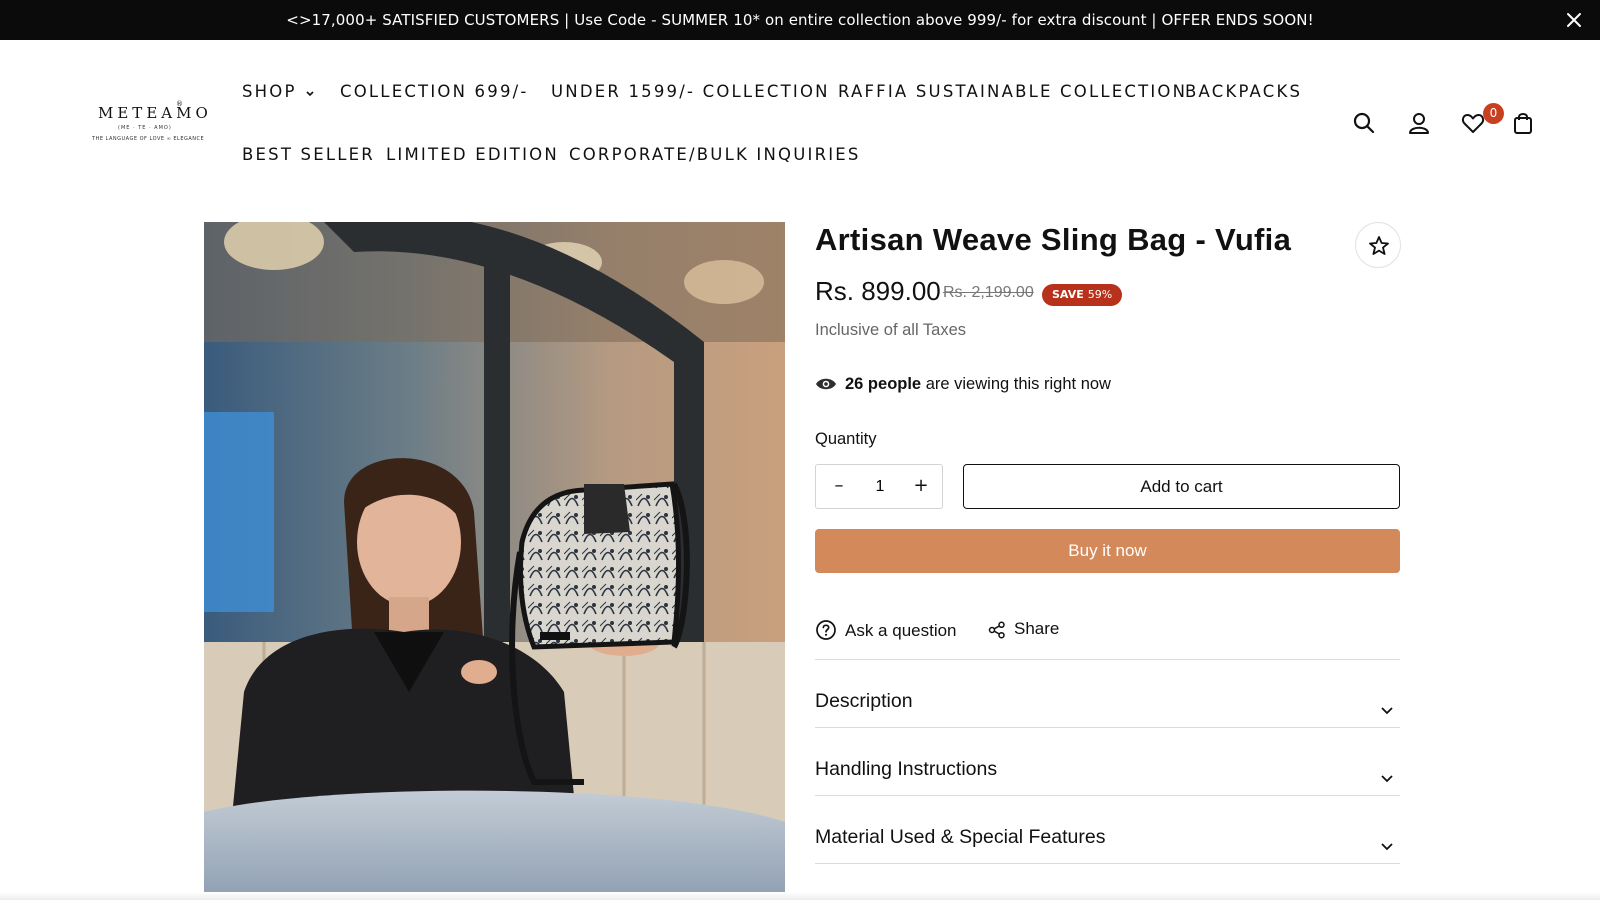 The height and width of the screenshot is (900, 1600). I want to click on compare-at-price: Rs. 2,199.00, so click(988, 292).